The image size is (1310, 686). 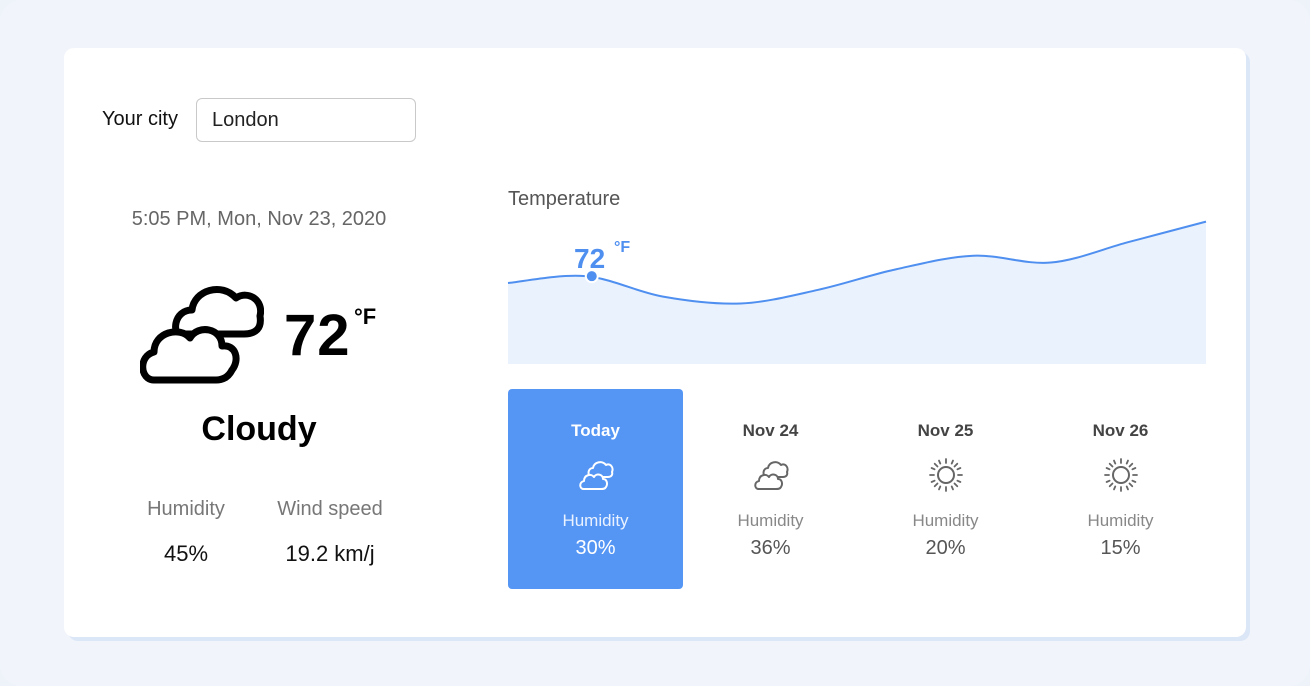 I want to click on forecast-day-nov-24: Nov 24 Humidity 36%, so click(x=770, y=489).